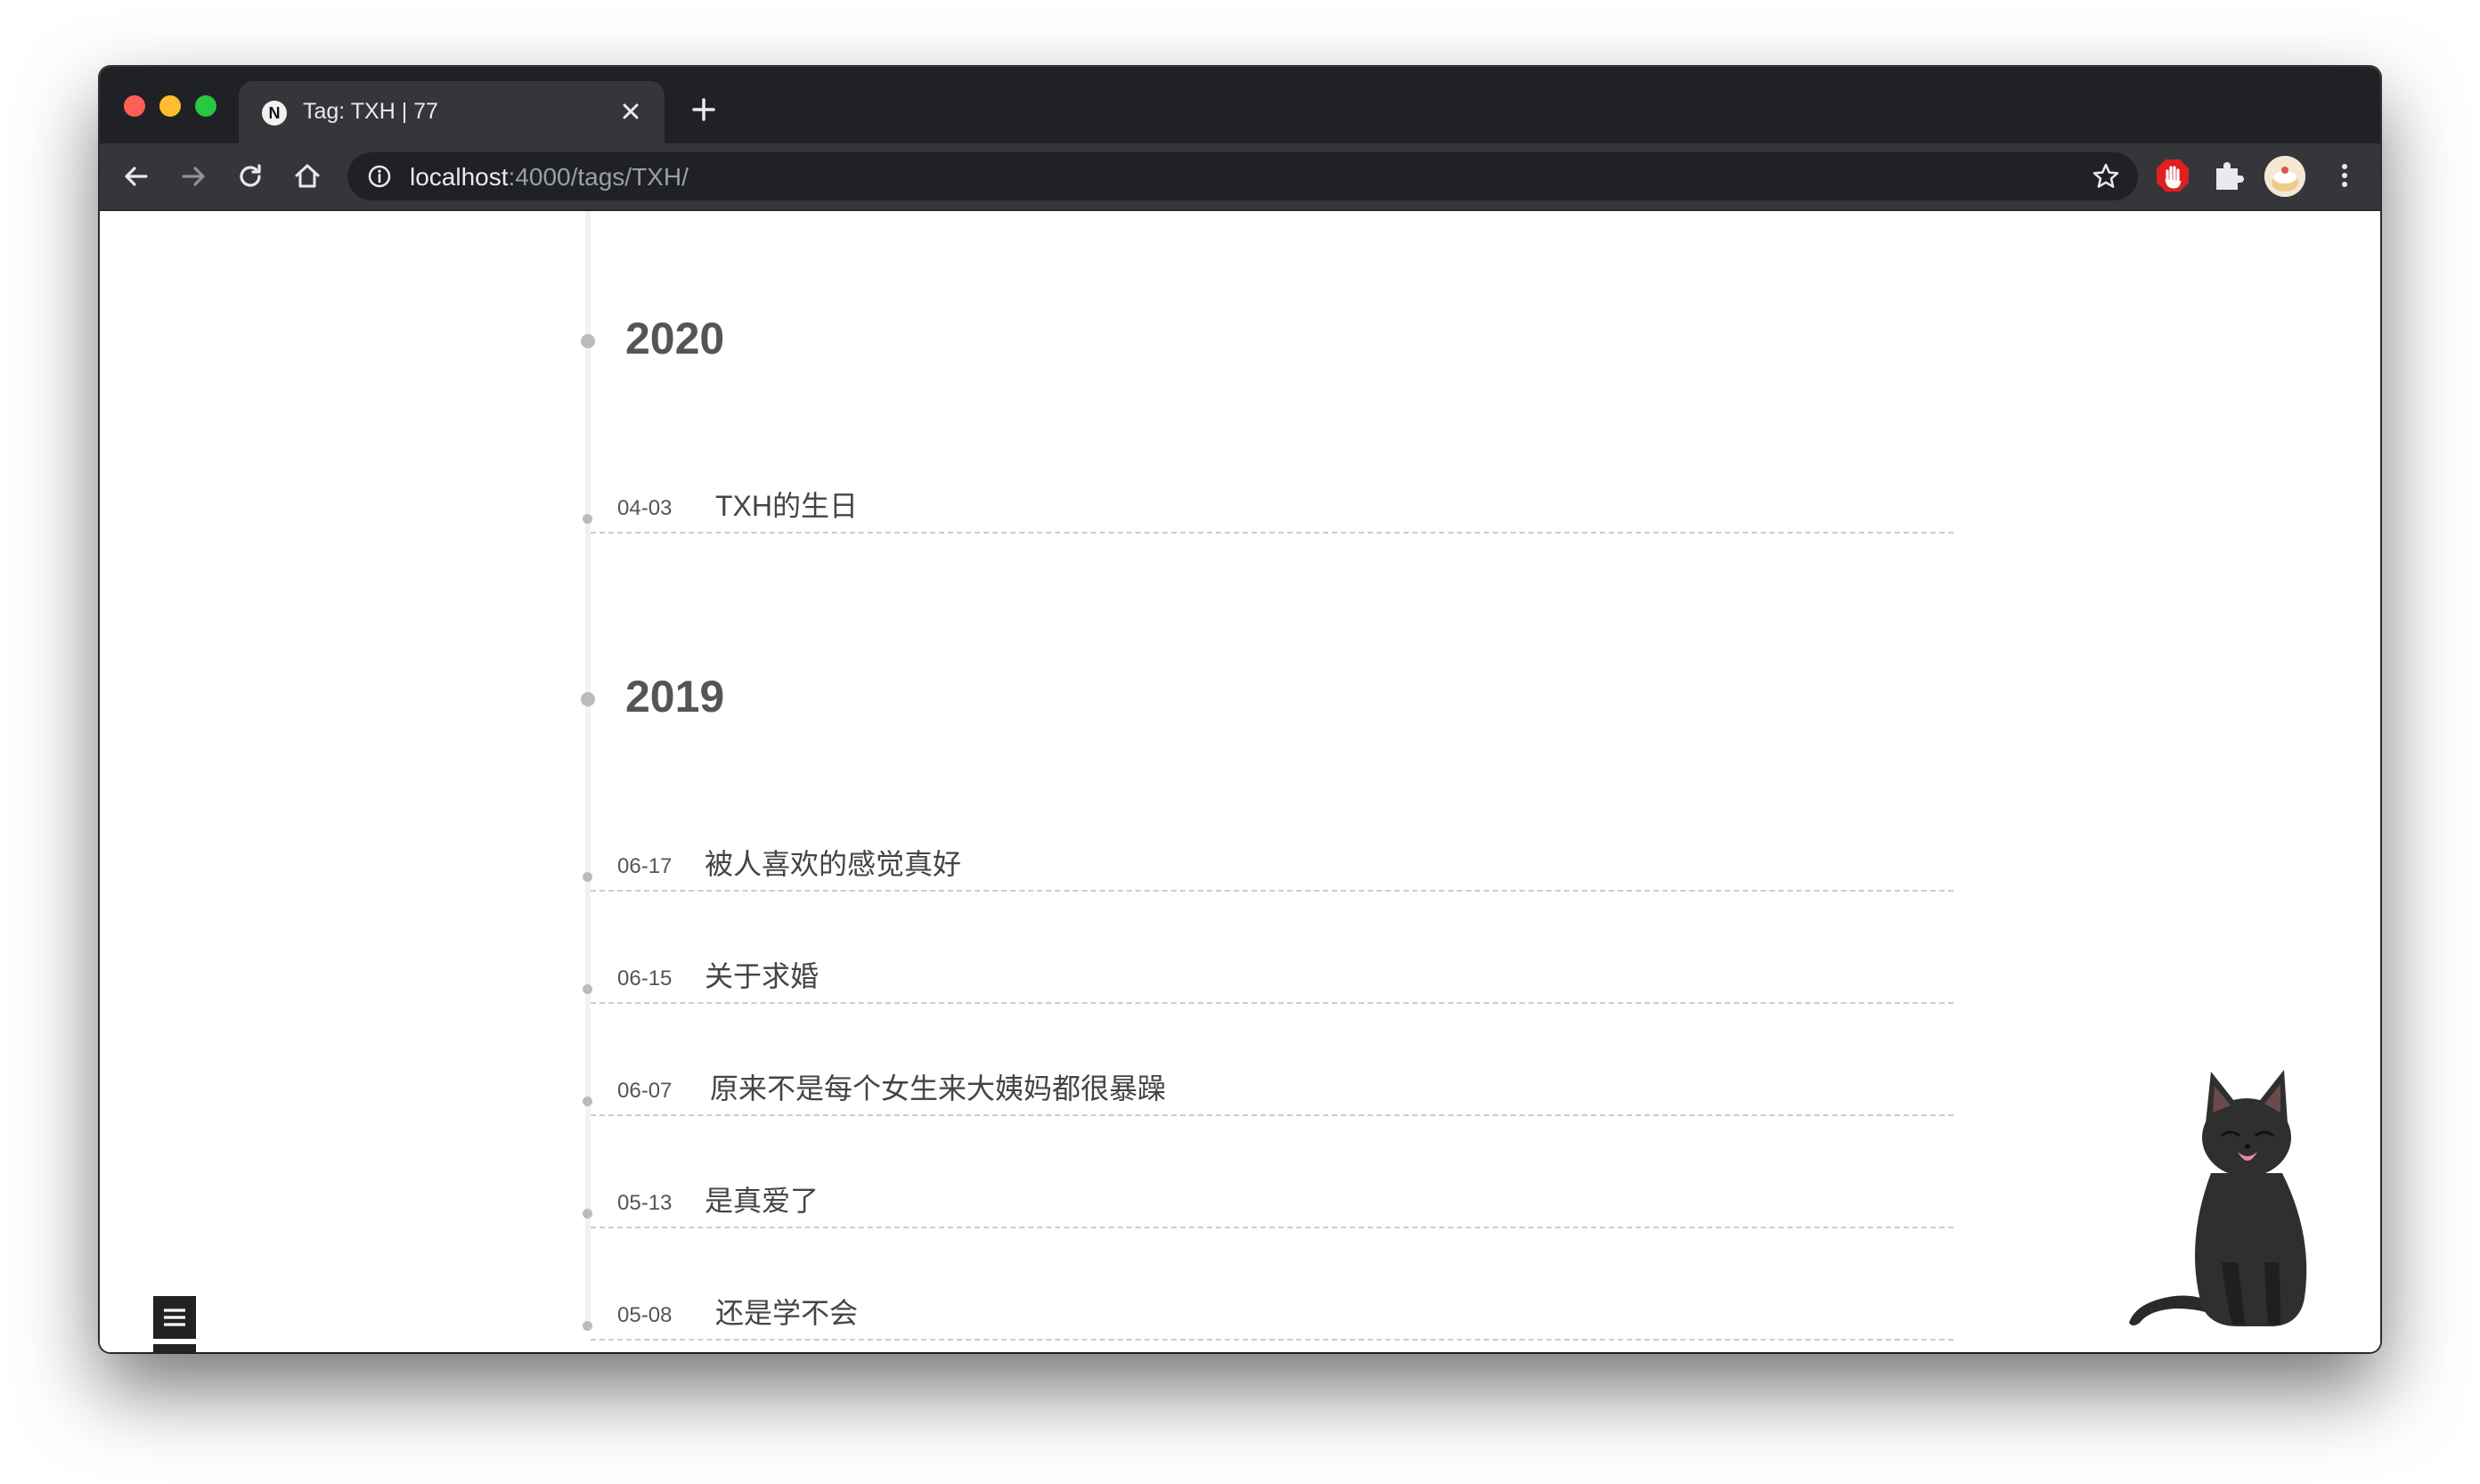  I want to click on address-bar: localhost:4000/tags/TXH/, so click(1242, 176).